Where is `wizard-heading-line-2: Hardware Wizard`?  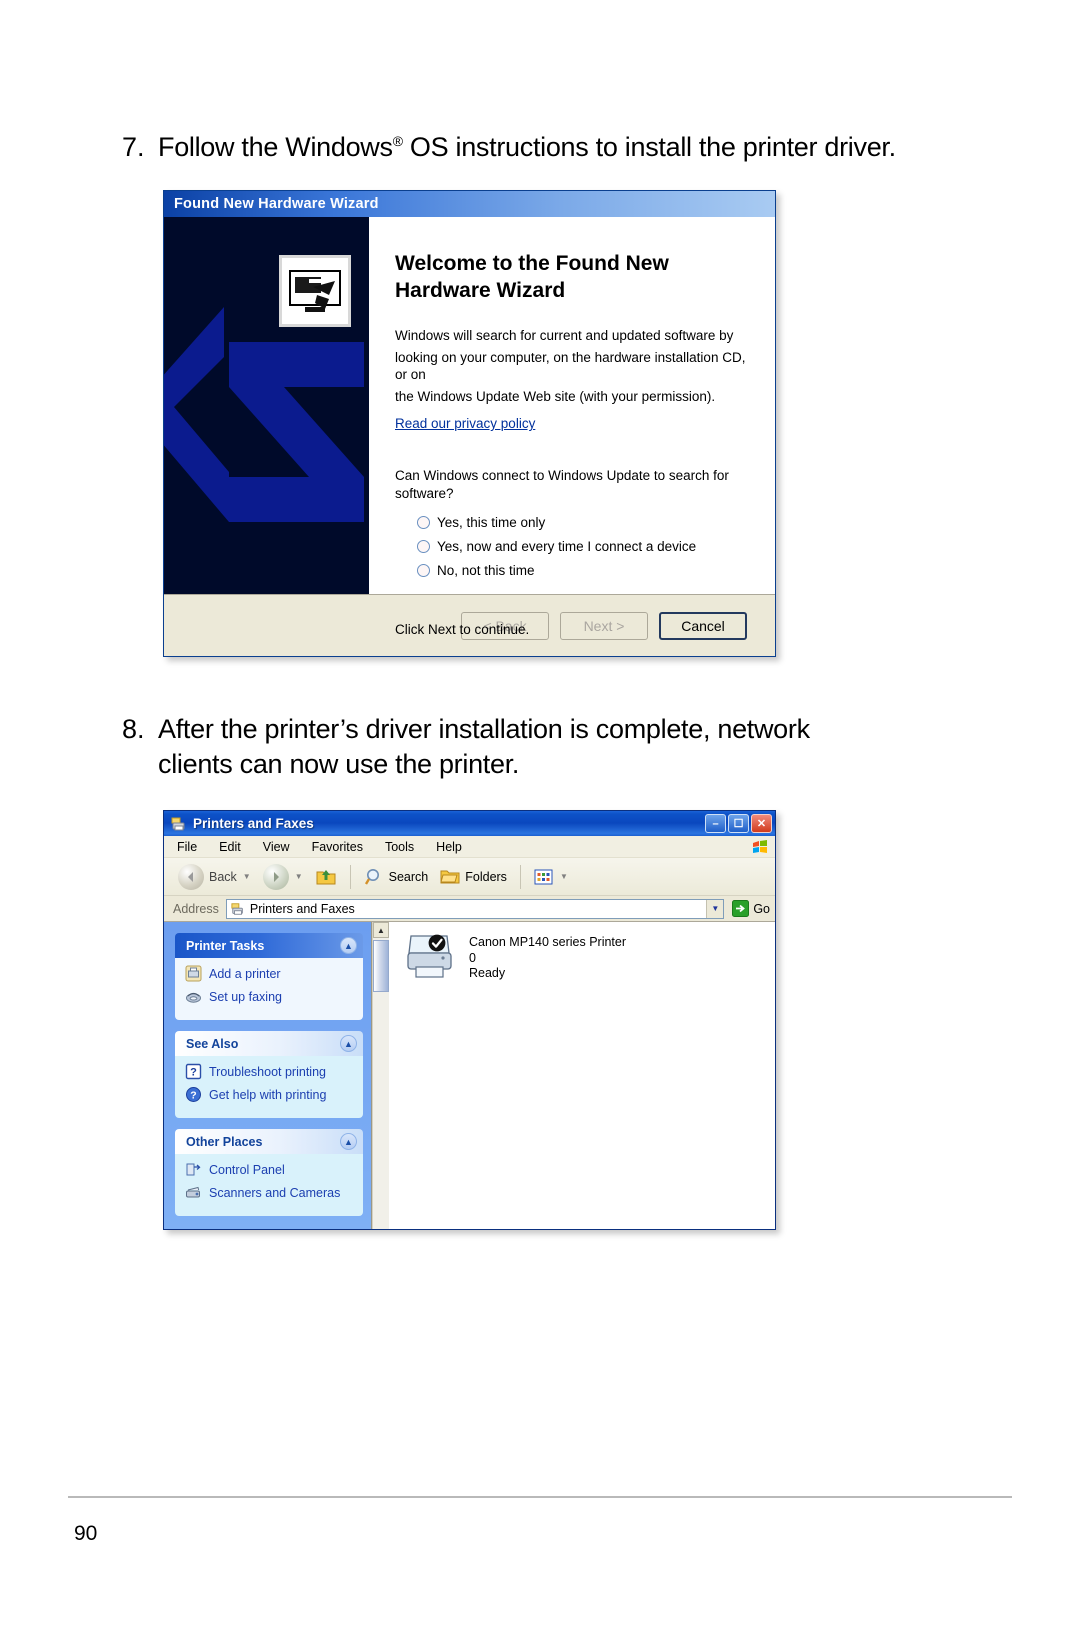 wizard-heading-line-2: Hardware Wizard is located at coordinates (480, 290).